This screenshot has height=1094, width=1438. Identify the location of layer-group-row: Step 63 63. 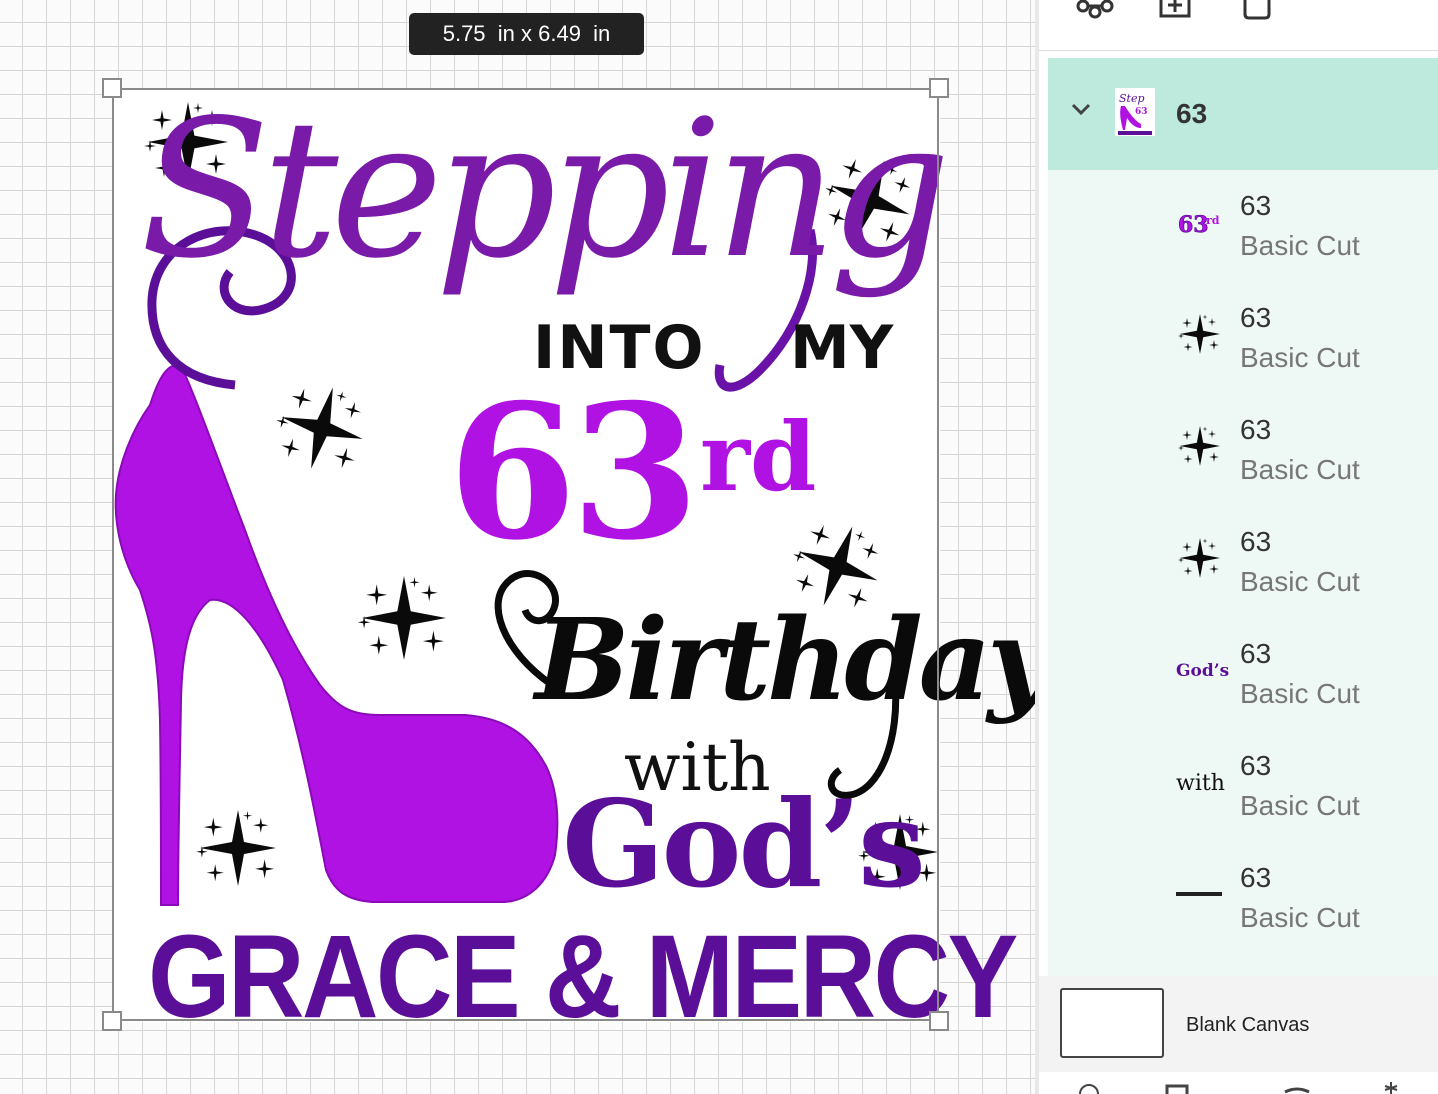
(1243, 114).